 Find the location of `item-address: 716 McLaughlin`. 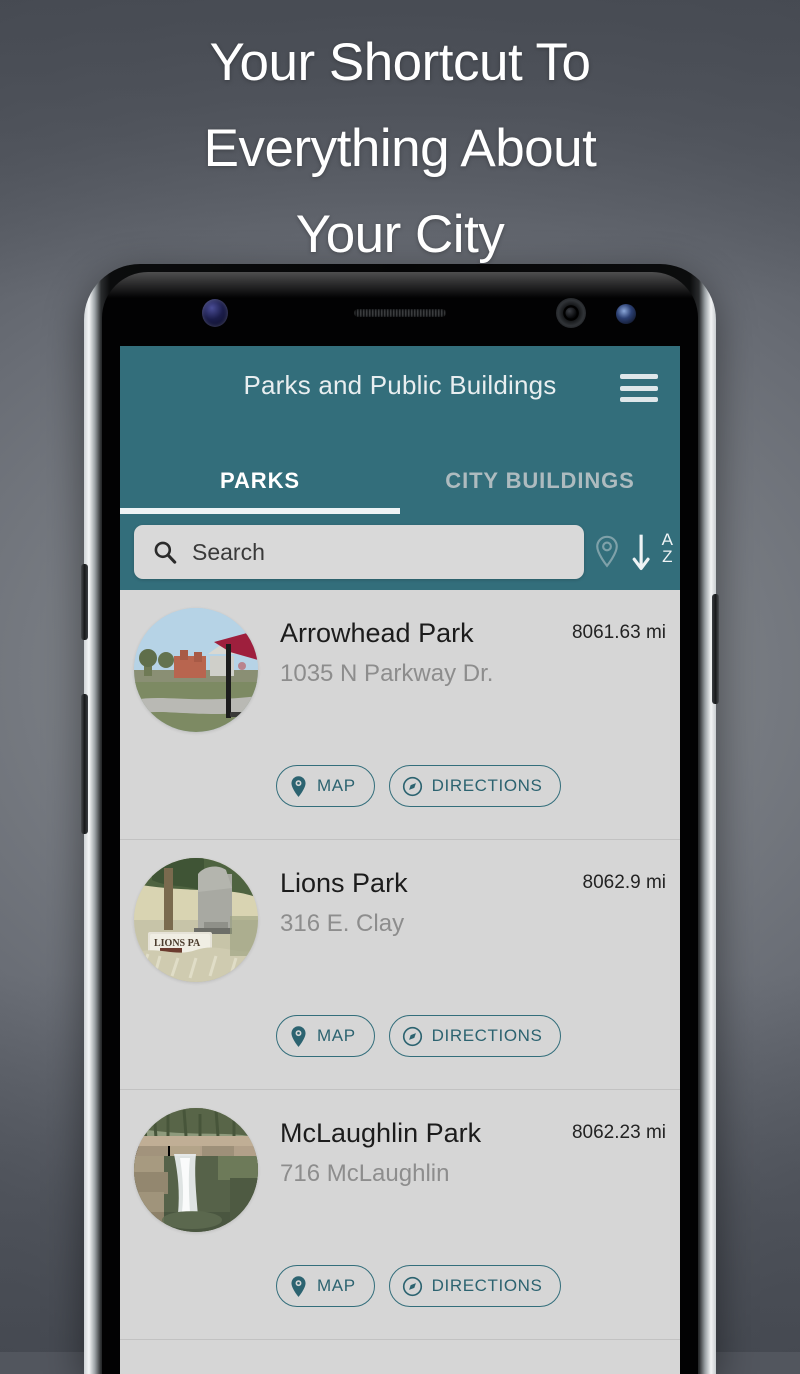

item-address: 716 McLaughlin is located at coordinates (365, 1173).